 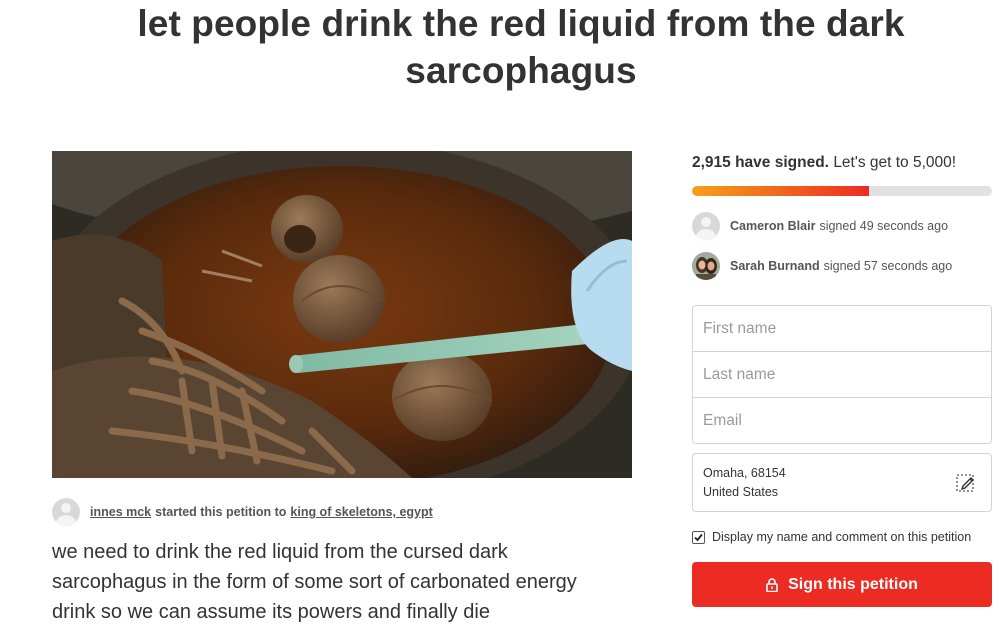 I want to click on signer-name: Sarah Burnand, so click(x=775, y=266).